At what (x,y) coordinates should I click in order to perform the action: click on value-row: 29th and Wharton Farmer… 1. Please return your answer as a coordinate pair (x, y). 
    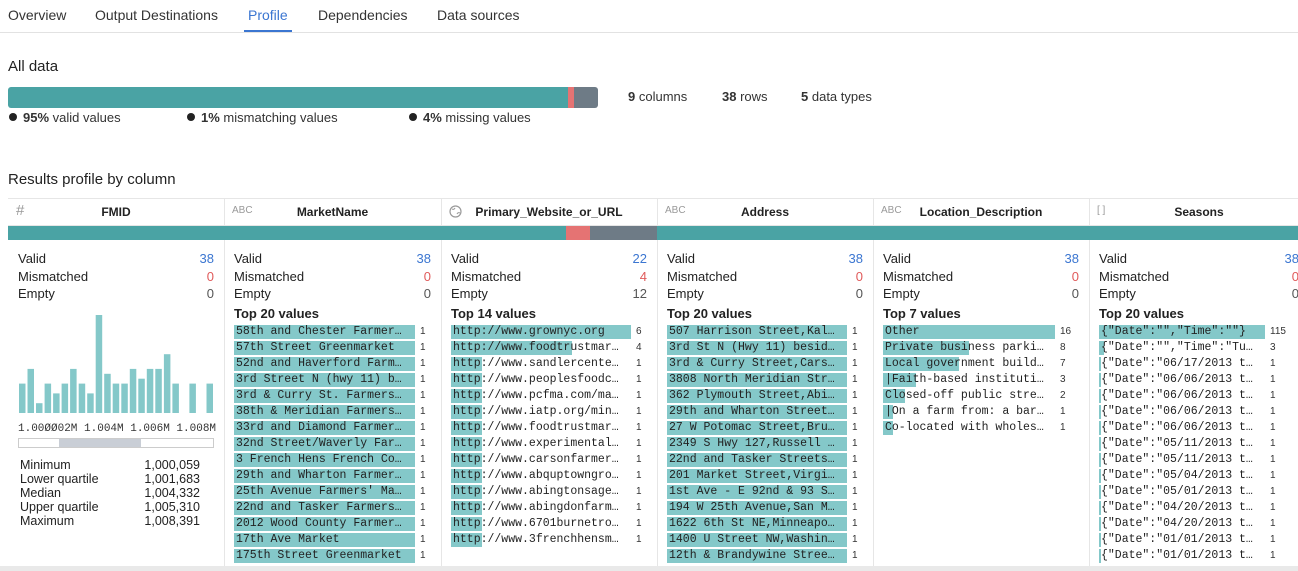
    Looking at the image, I should click on (332, 476).